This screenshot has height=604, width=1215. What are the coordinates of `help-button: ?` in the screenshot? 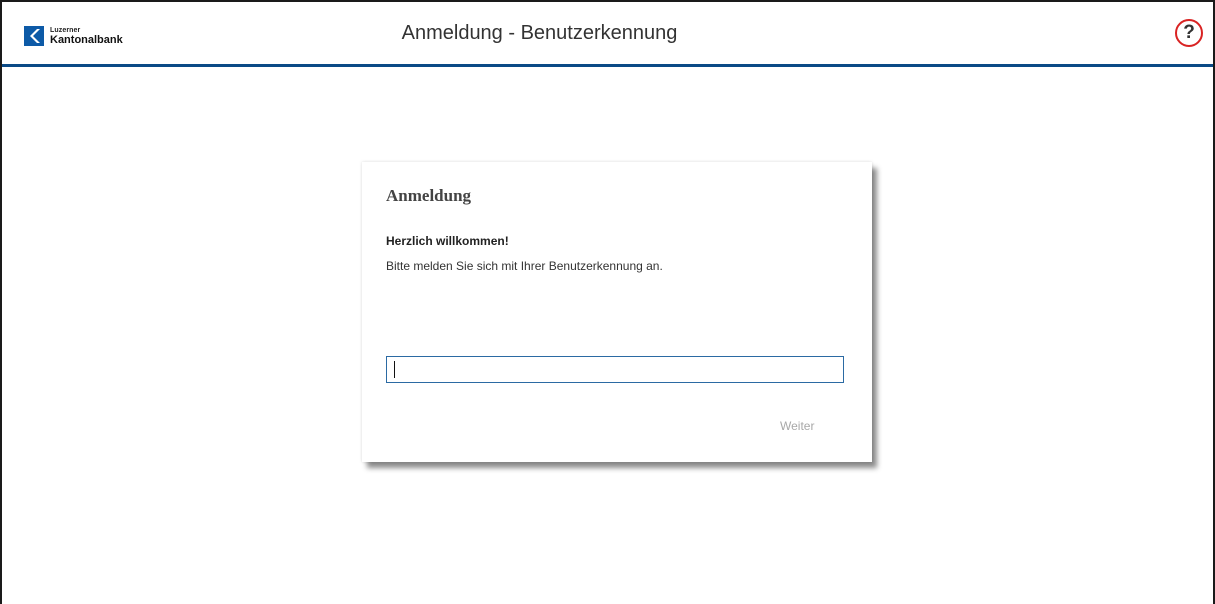 It's located at (1189, 33).